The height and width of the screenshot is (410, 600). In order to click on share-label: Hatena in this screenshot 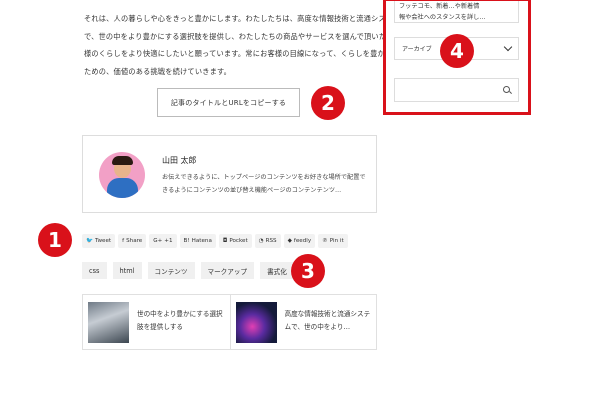, I will do `click(201, 241)`.